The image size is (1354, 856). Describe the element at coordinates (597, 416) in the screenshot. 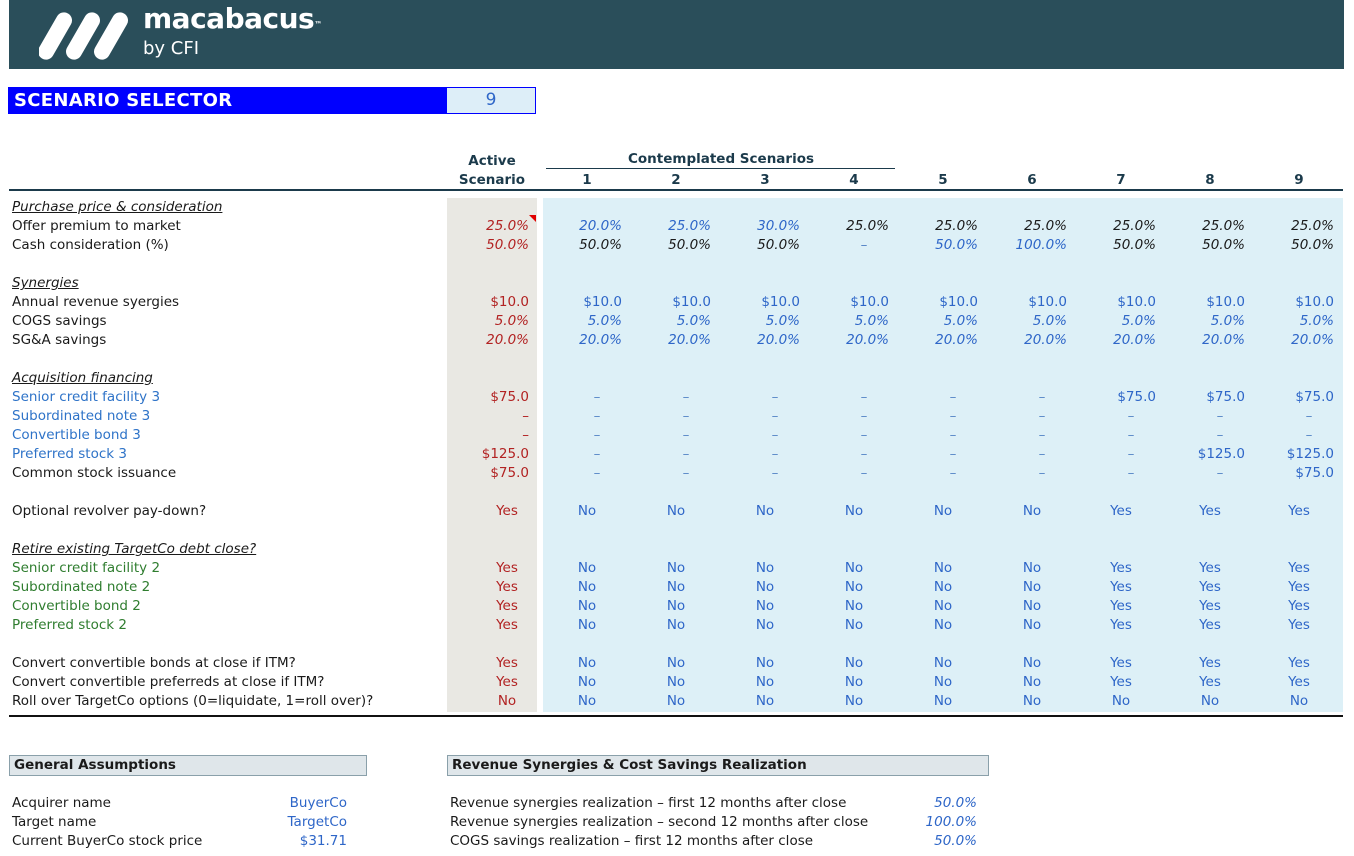

I see `scenario-1-sub3: –` at that location.